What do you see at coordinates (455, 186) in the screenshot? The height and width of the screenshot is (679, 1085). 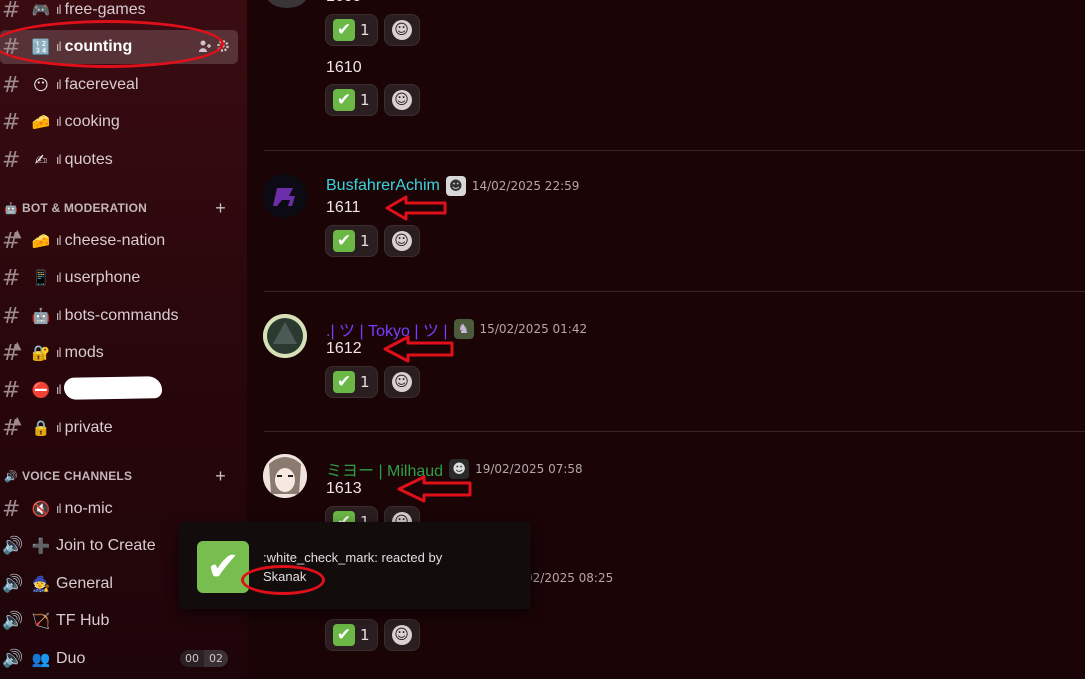 I see `user-badge-icon: ☻` at bounding box center [455, 186].